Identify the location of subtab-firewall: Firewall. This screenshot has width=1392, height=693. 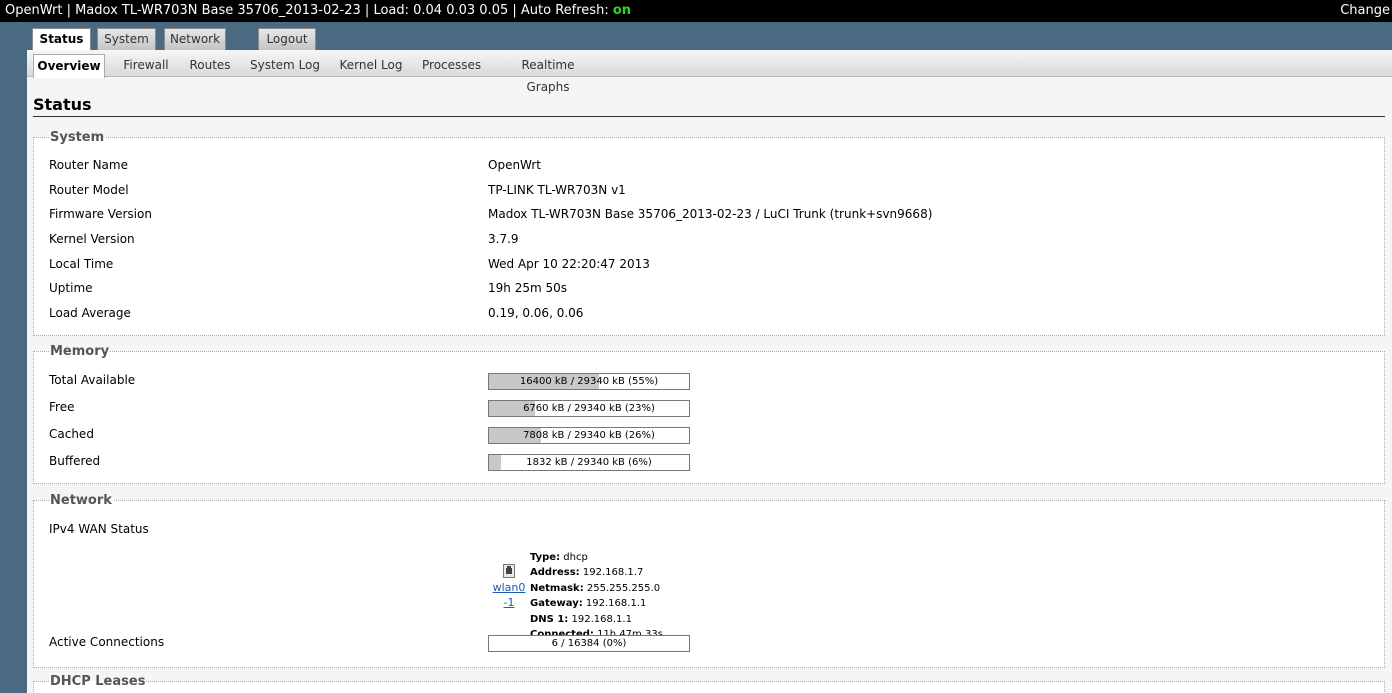
(146, 65).